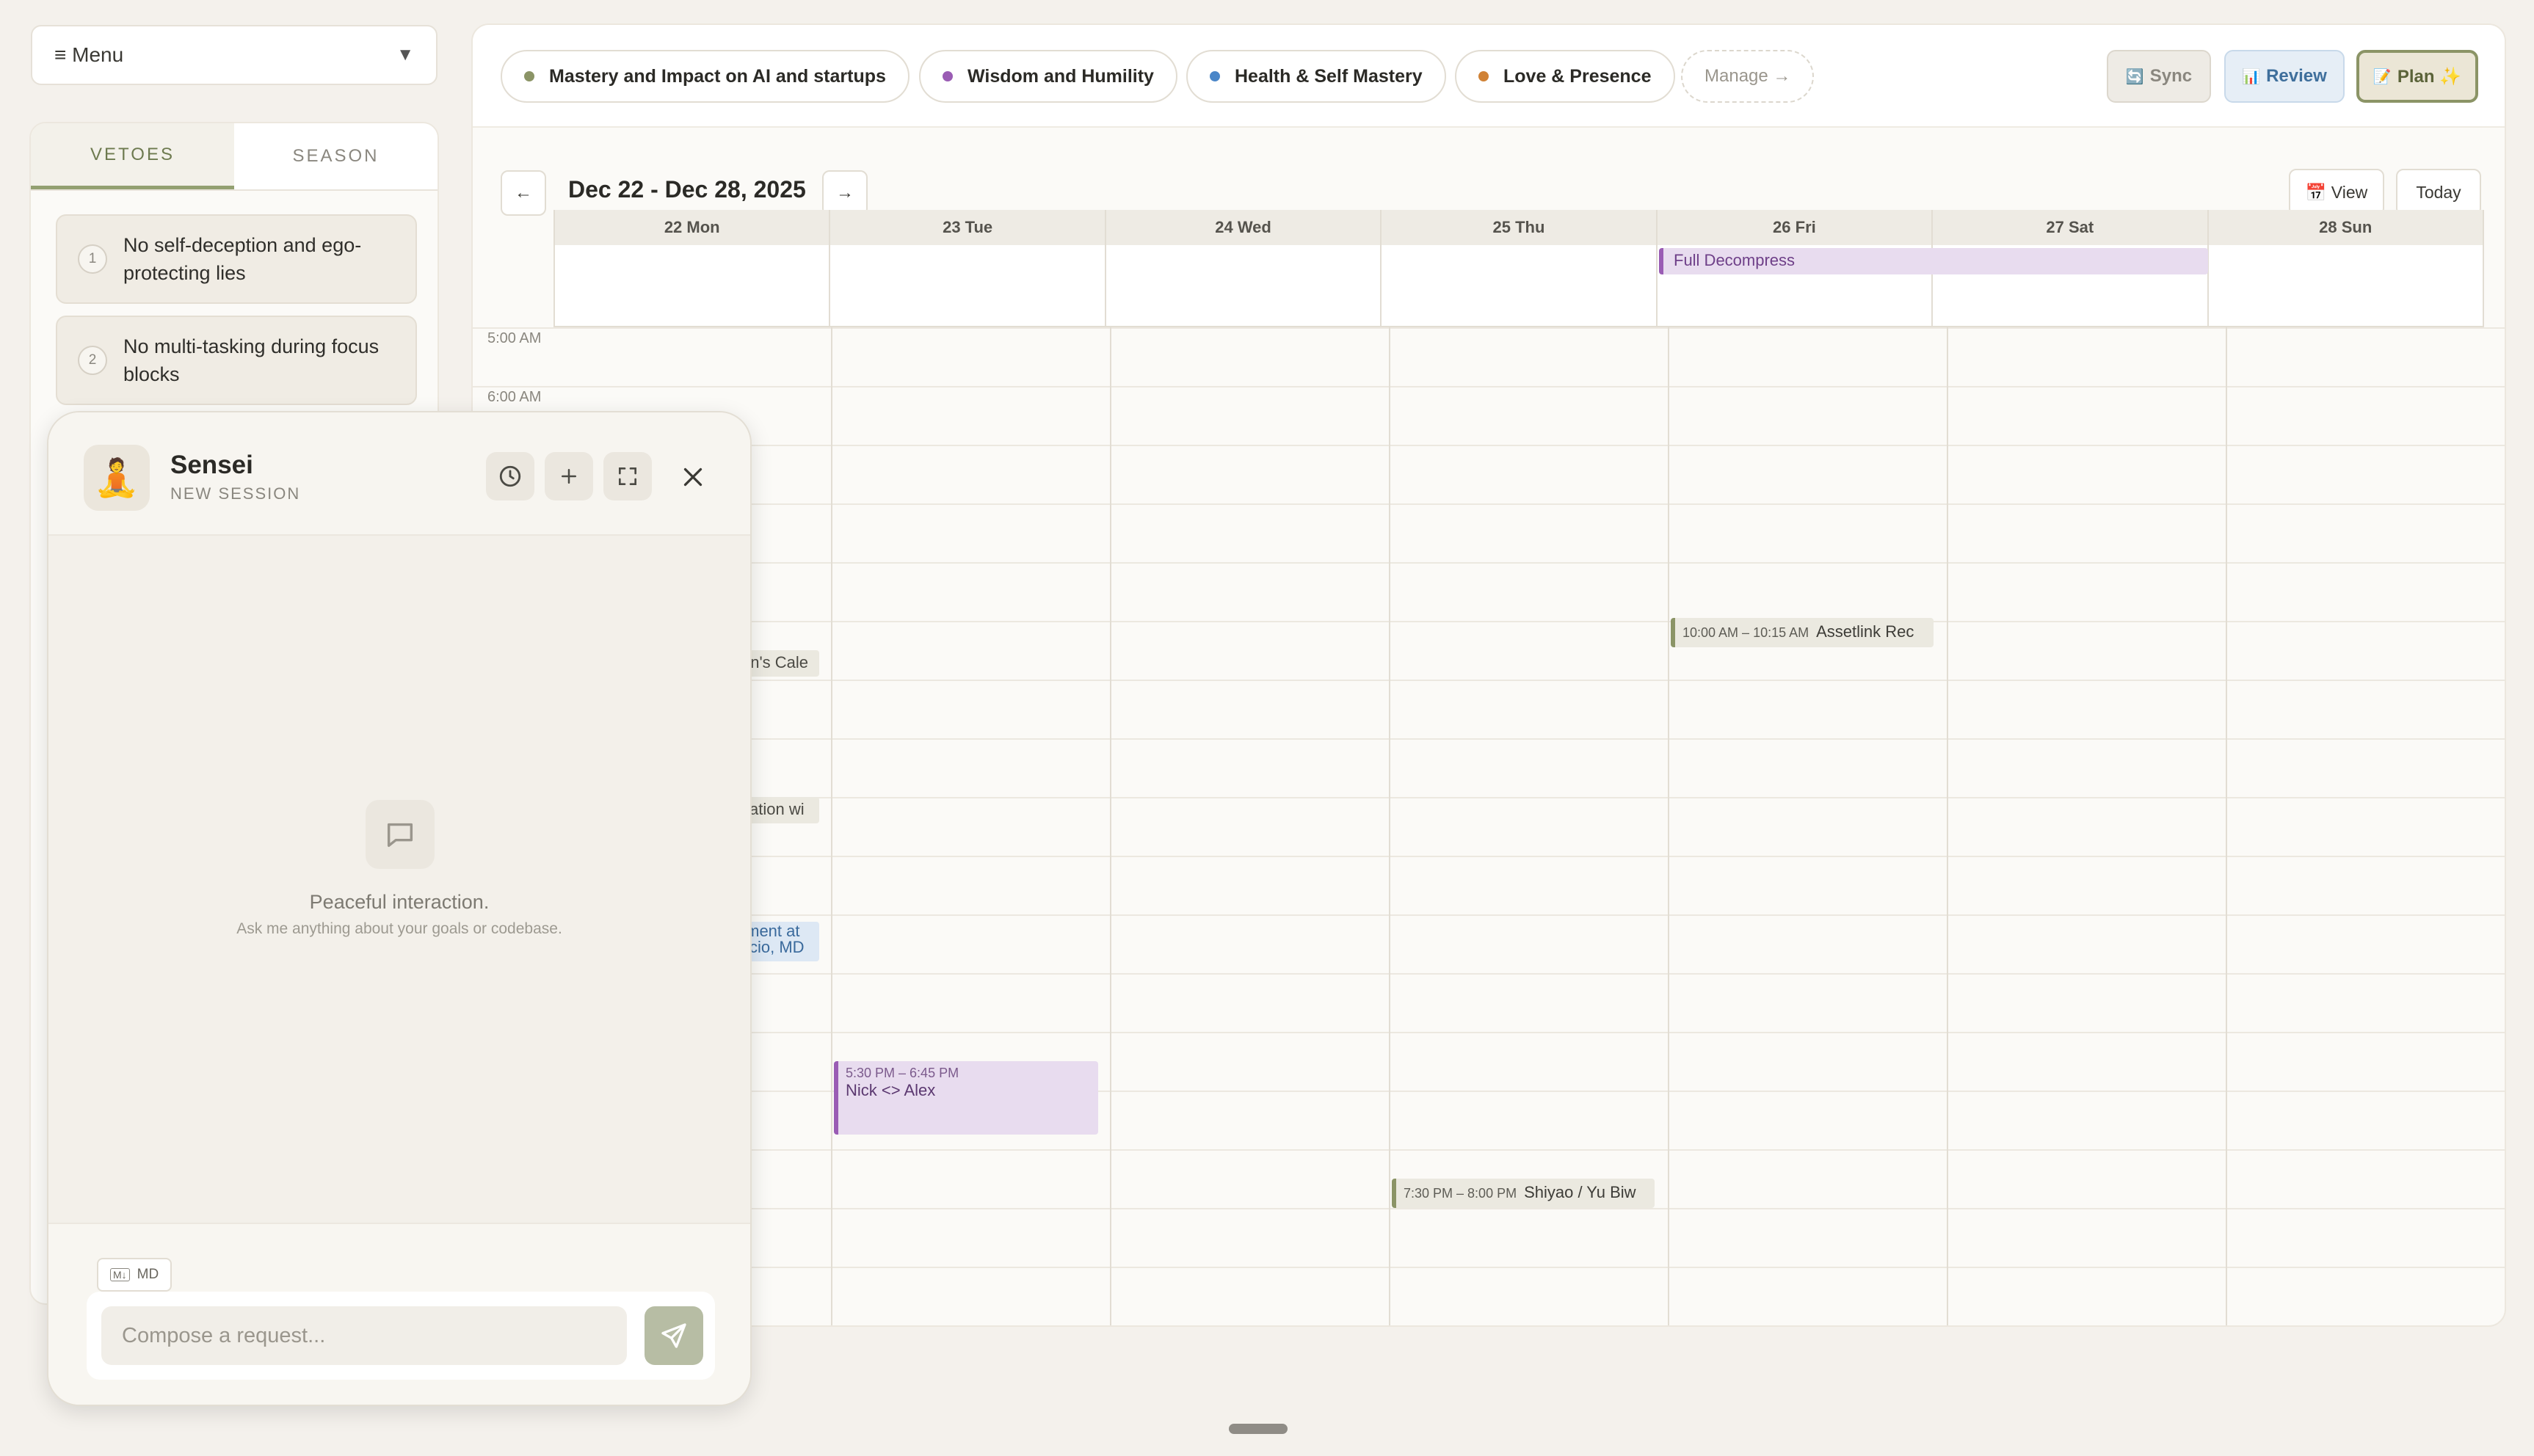 The height and width of the screenshot is (1456, 2534). Describe the element at coordinates (773, 947) in the screenshot. I see `event-title-line: ccio, MD` at that location.